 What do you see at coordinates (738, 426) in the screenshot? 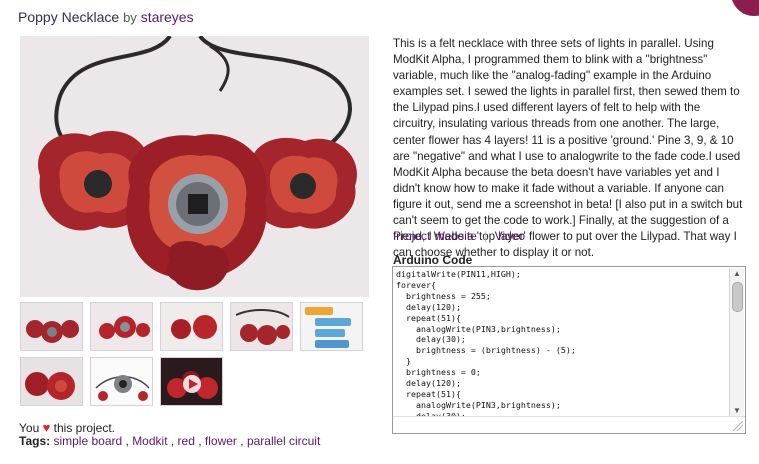
I see `resize-grip-icon` at bounding box center [738, 426].